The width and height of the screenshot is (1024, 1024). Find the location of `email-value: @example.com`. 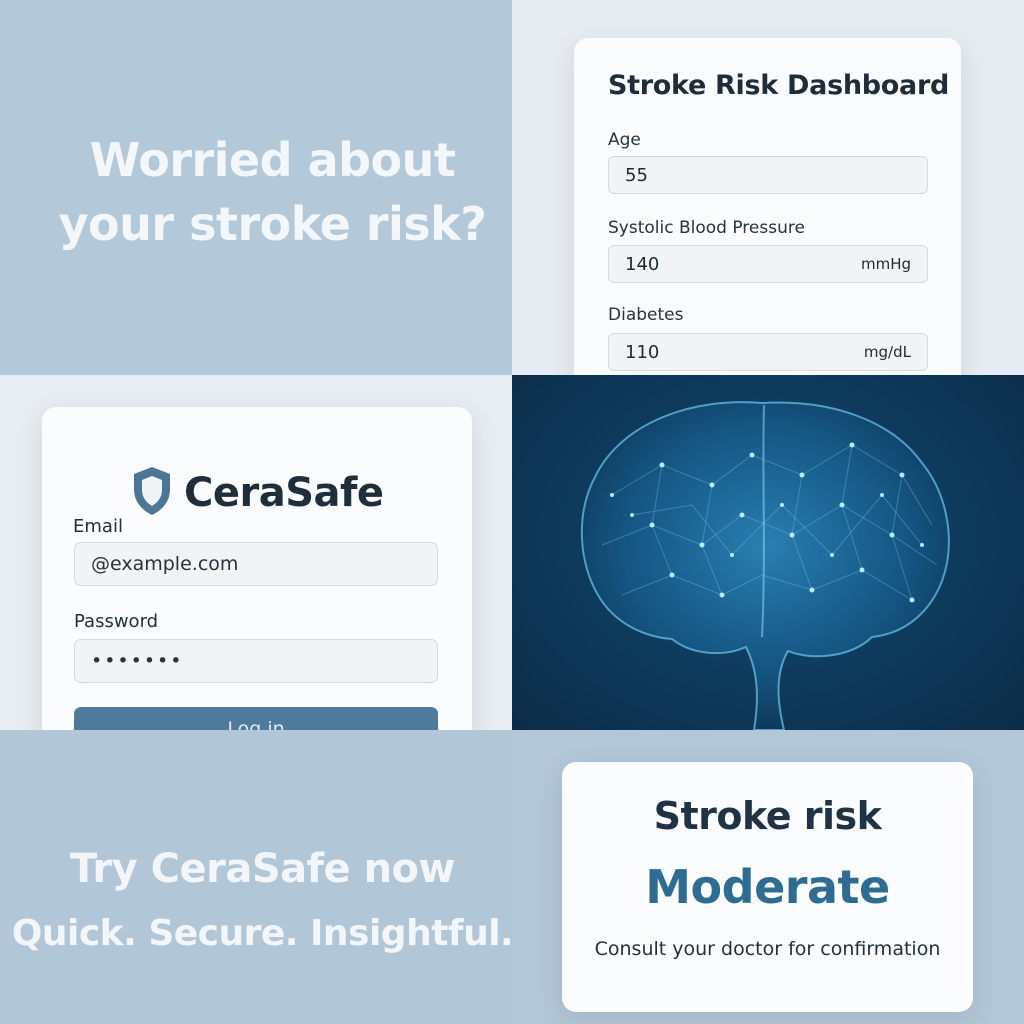

email-value: @example.com is located at coordinates (165, 564).